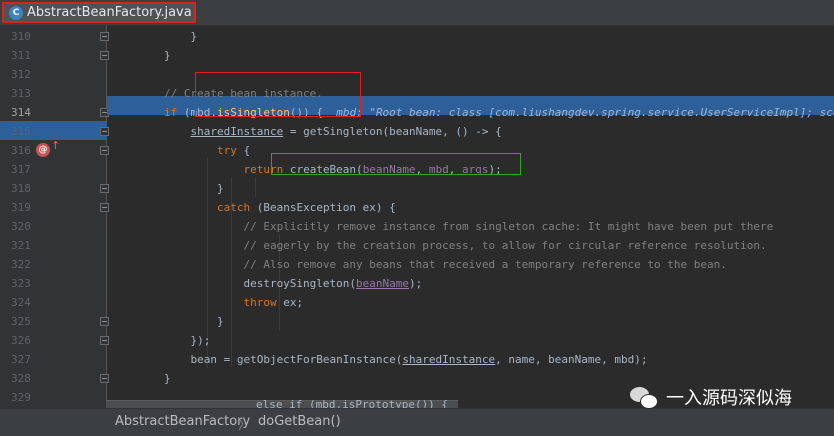 This screenshot has height=436, width=834. I want to click on line-number: 329, so click(21, 397).